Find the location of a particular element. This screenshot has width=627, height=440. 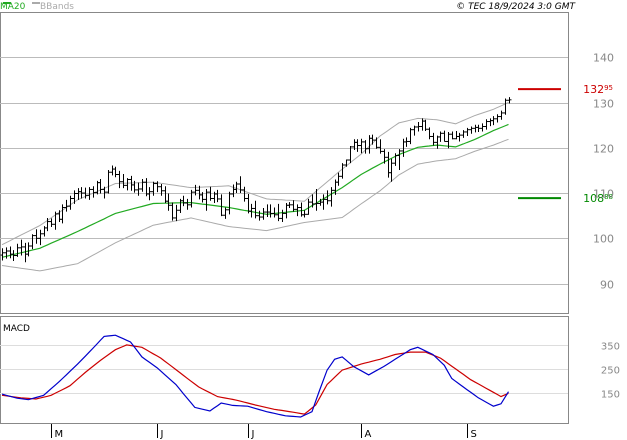

price-axis-labels: 140 130 120 110 100 90 350 250 150 is located at coordinates (606, 226).